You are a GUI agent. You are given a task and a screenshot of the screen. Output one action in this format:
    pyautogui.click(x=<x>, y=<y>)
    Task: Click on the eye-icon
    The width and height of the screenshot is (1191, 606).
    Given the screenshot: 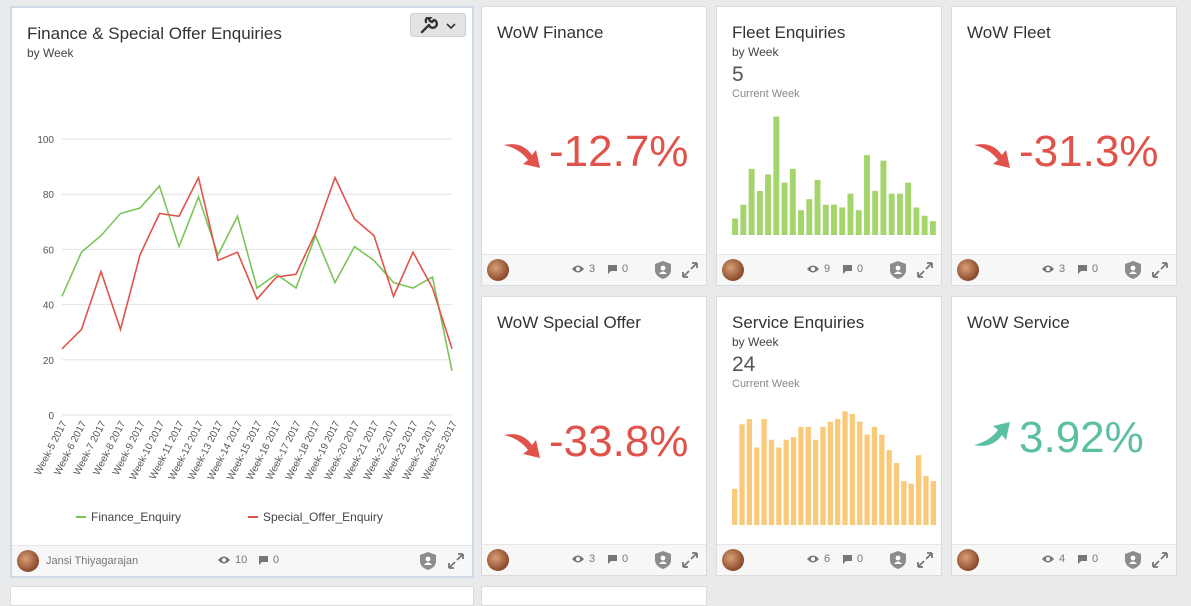 What is the action you would take?
    pyautogui.click(x=813, y=269)
    